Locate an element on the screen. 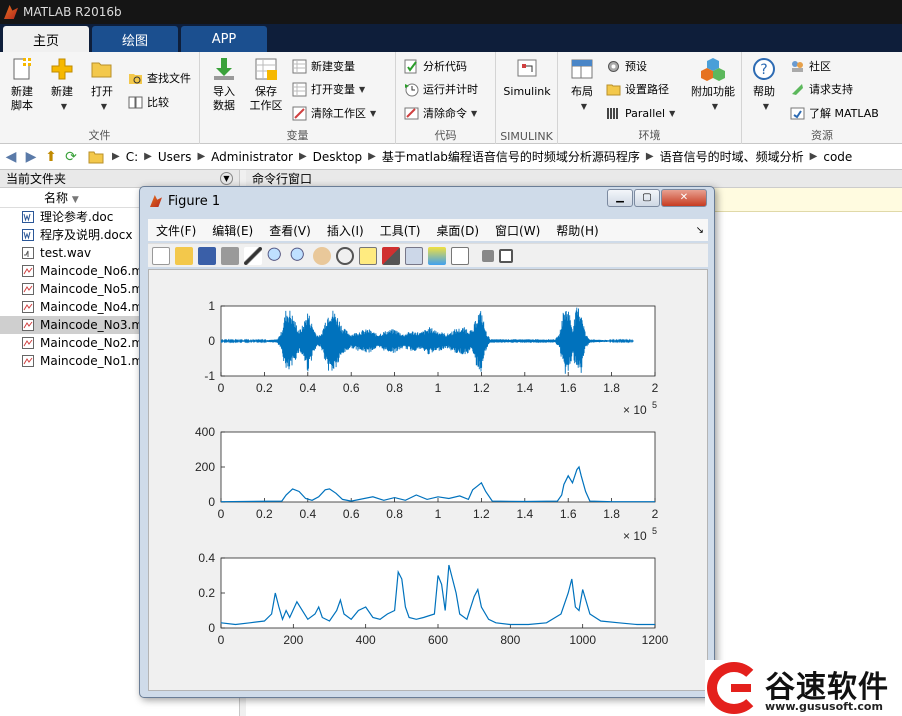  new-variable-button: 新建变量 is located at coordinates (323, 66).